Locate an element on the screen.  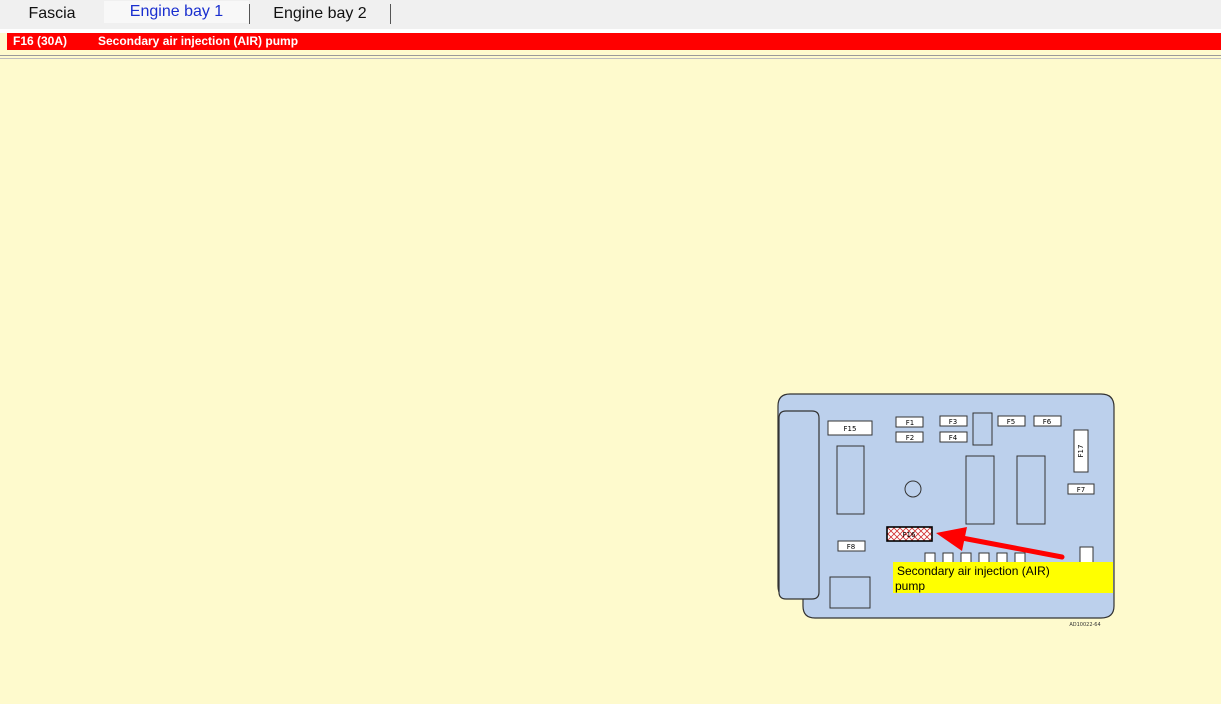
callout-text-line-2: pump is located at coordinates (910, 586).